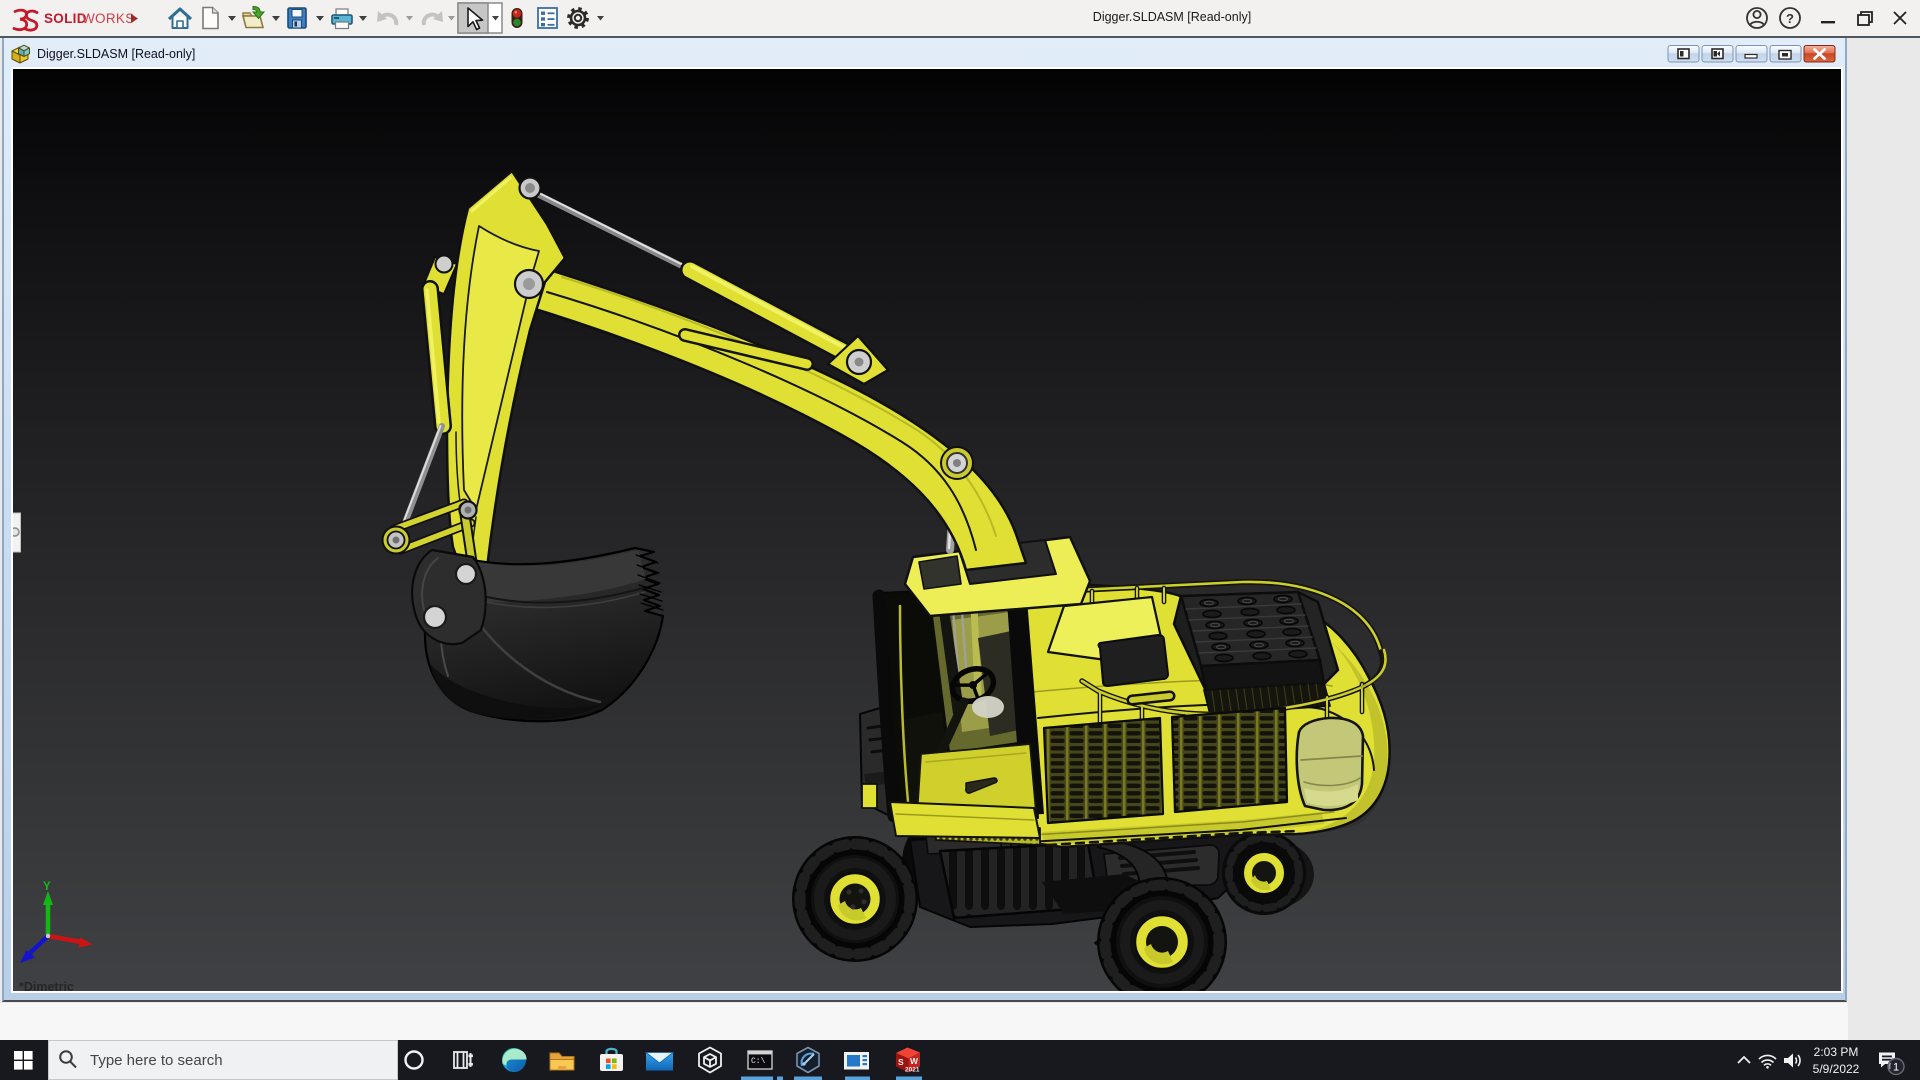 Image resolution: width=1920 pixels, height=1080 pixels. What do you see at coordinates (1896, 1068) in the screenshot?
I see `svg-text: 1` at bounding box center [1896, 1068].